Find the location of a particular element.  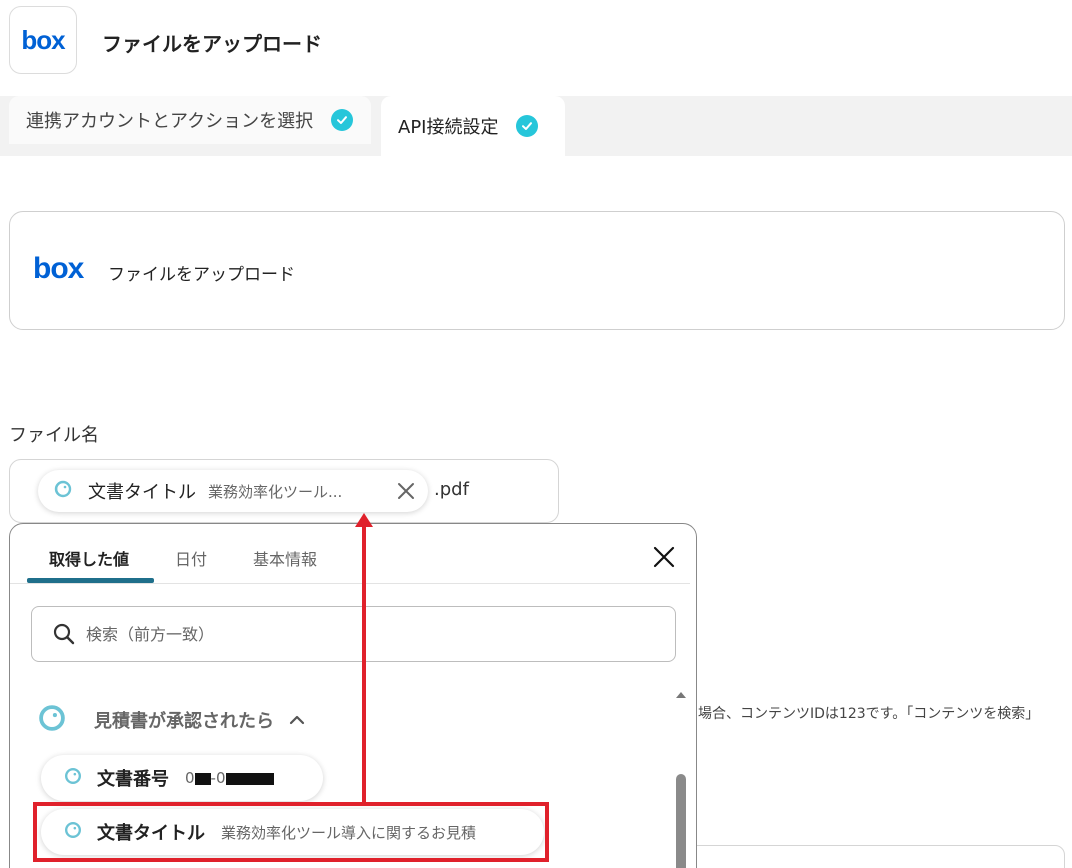

annotation-arrow-line is located at coordinates (364, 663).